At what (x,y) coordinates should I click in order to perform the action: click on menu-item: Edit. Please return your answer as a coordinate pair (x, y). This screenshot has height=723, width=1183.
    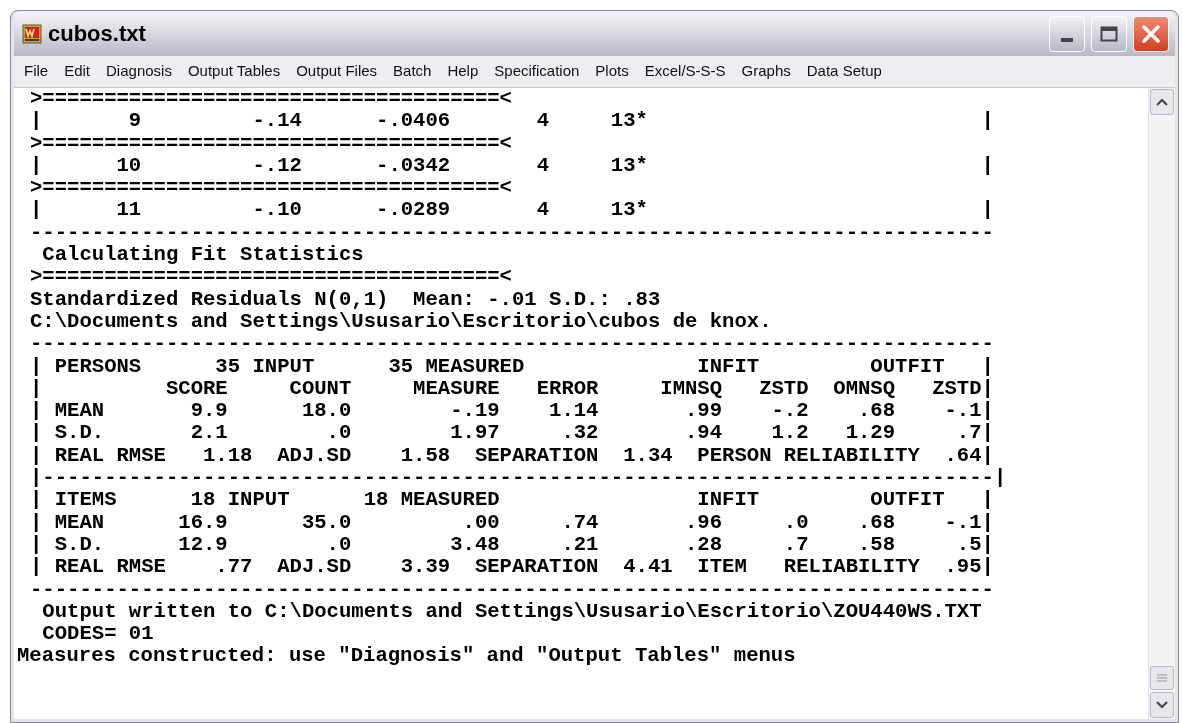
    Looking at the image, I should click on (77, 71).